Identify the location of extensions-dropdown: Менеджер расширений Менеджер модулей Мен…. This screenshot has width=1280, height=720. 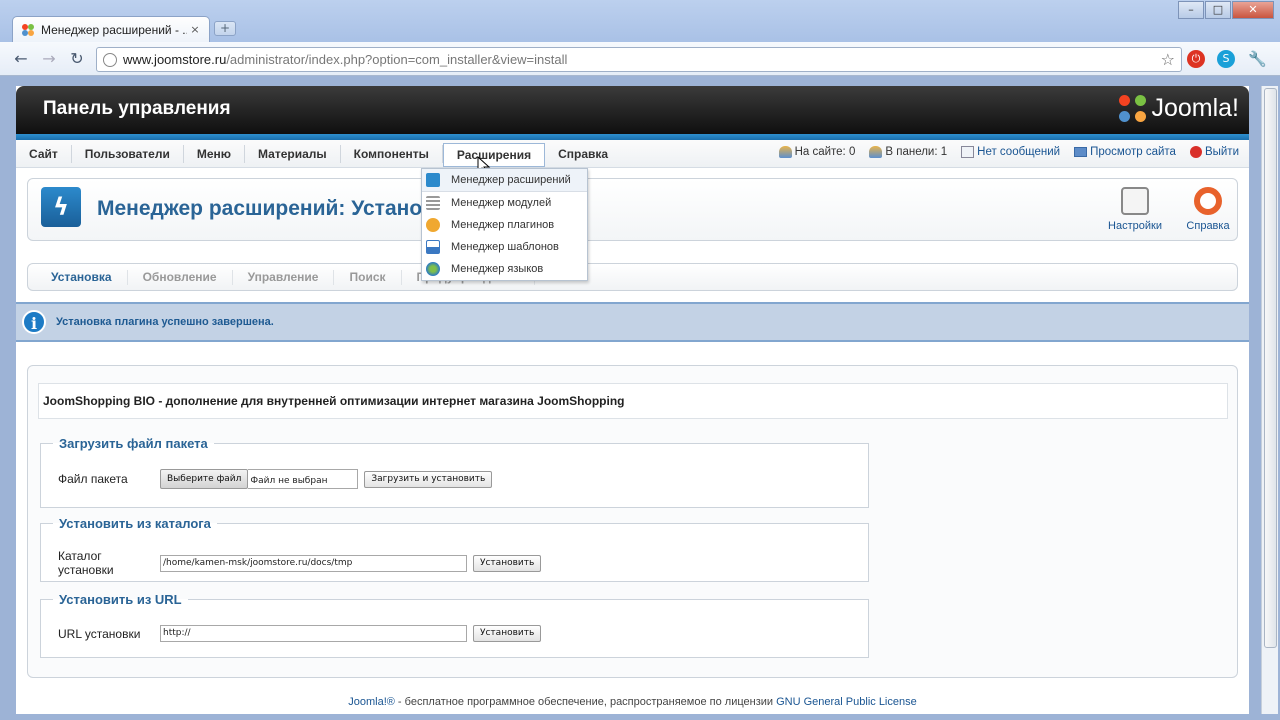
(504, 224).